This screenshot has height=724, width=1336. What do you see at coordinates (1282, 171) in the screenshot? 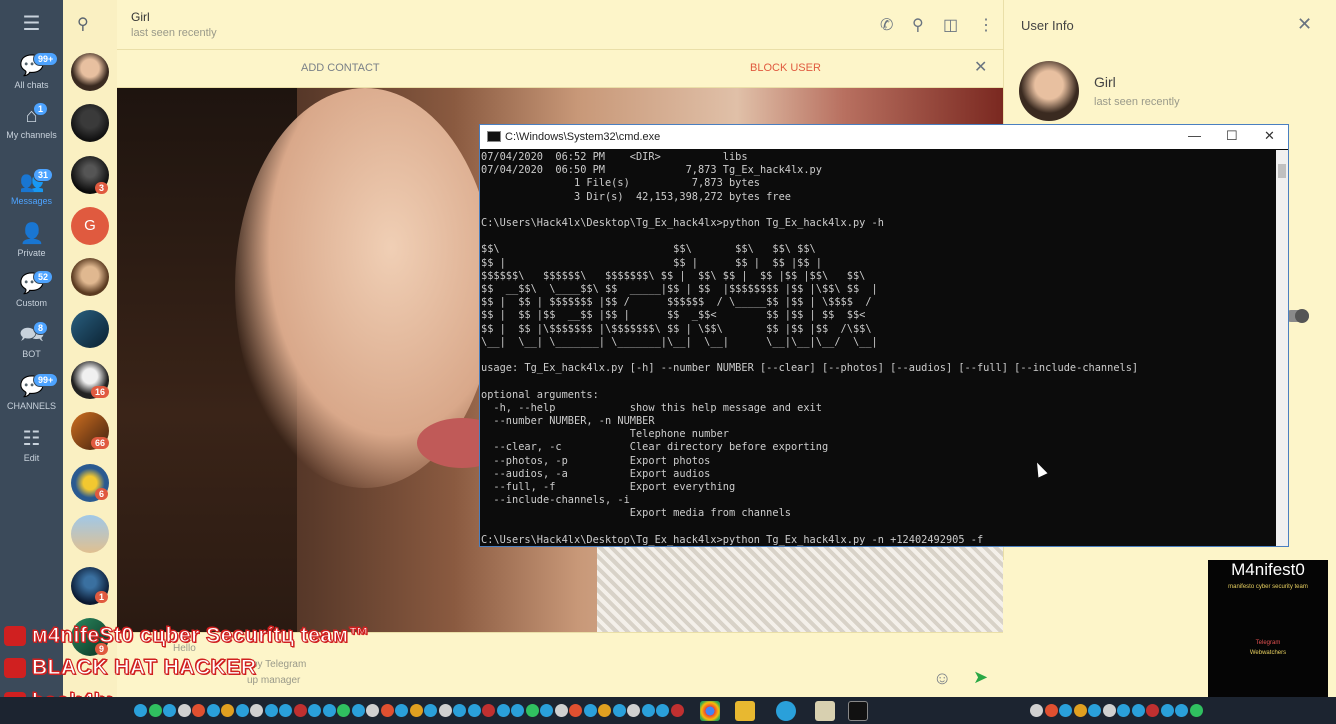
I see `scrollbar-thumb` at bounding box center [1282, 171].